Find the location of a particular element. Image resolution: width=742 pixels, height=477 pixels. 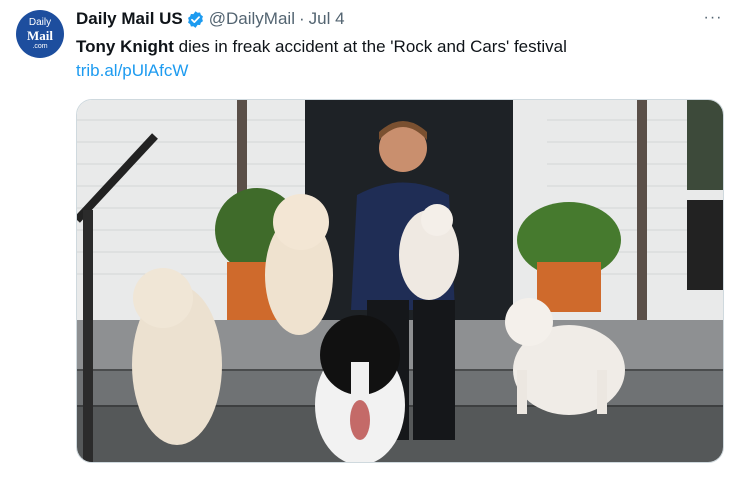

avatar-text-line2: Mail is located at coordinates (40, 35).